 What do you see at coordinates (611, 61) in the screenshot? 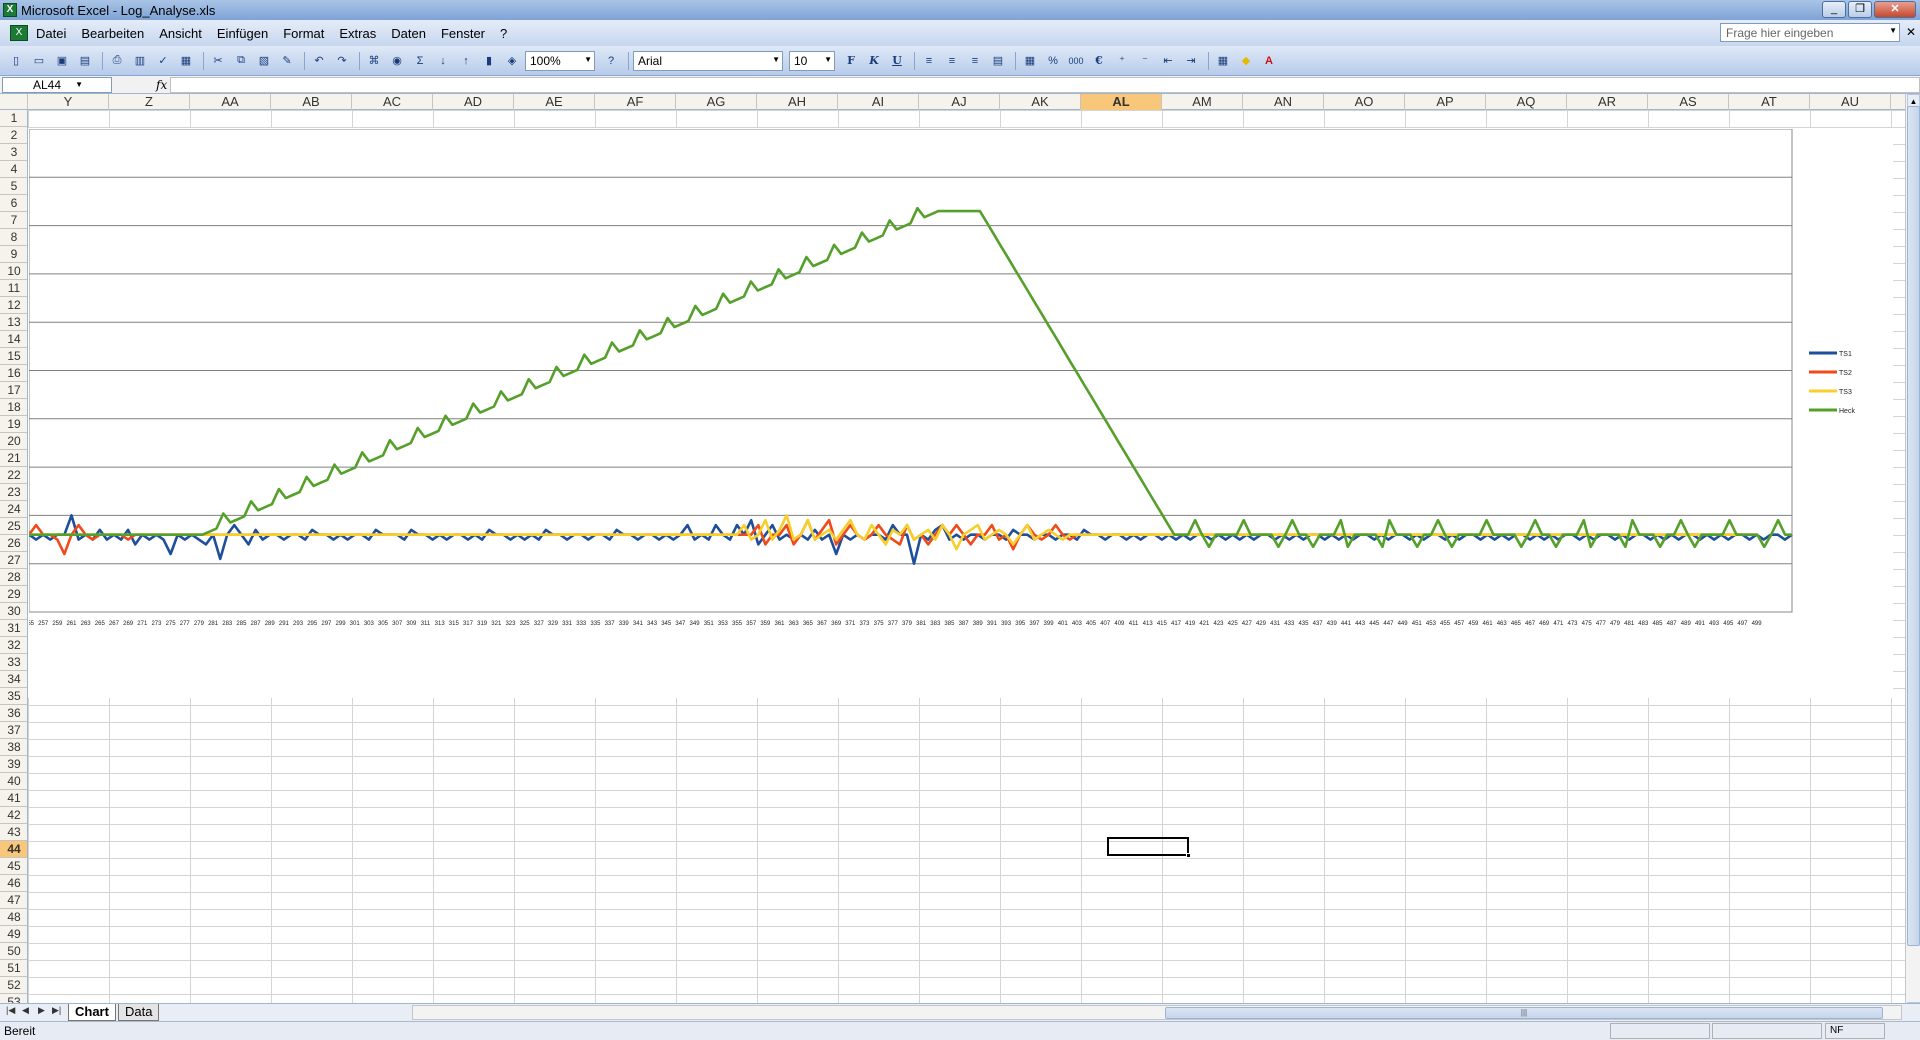
I see `help-icon: ?` at bounding box center [611, 61].